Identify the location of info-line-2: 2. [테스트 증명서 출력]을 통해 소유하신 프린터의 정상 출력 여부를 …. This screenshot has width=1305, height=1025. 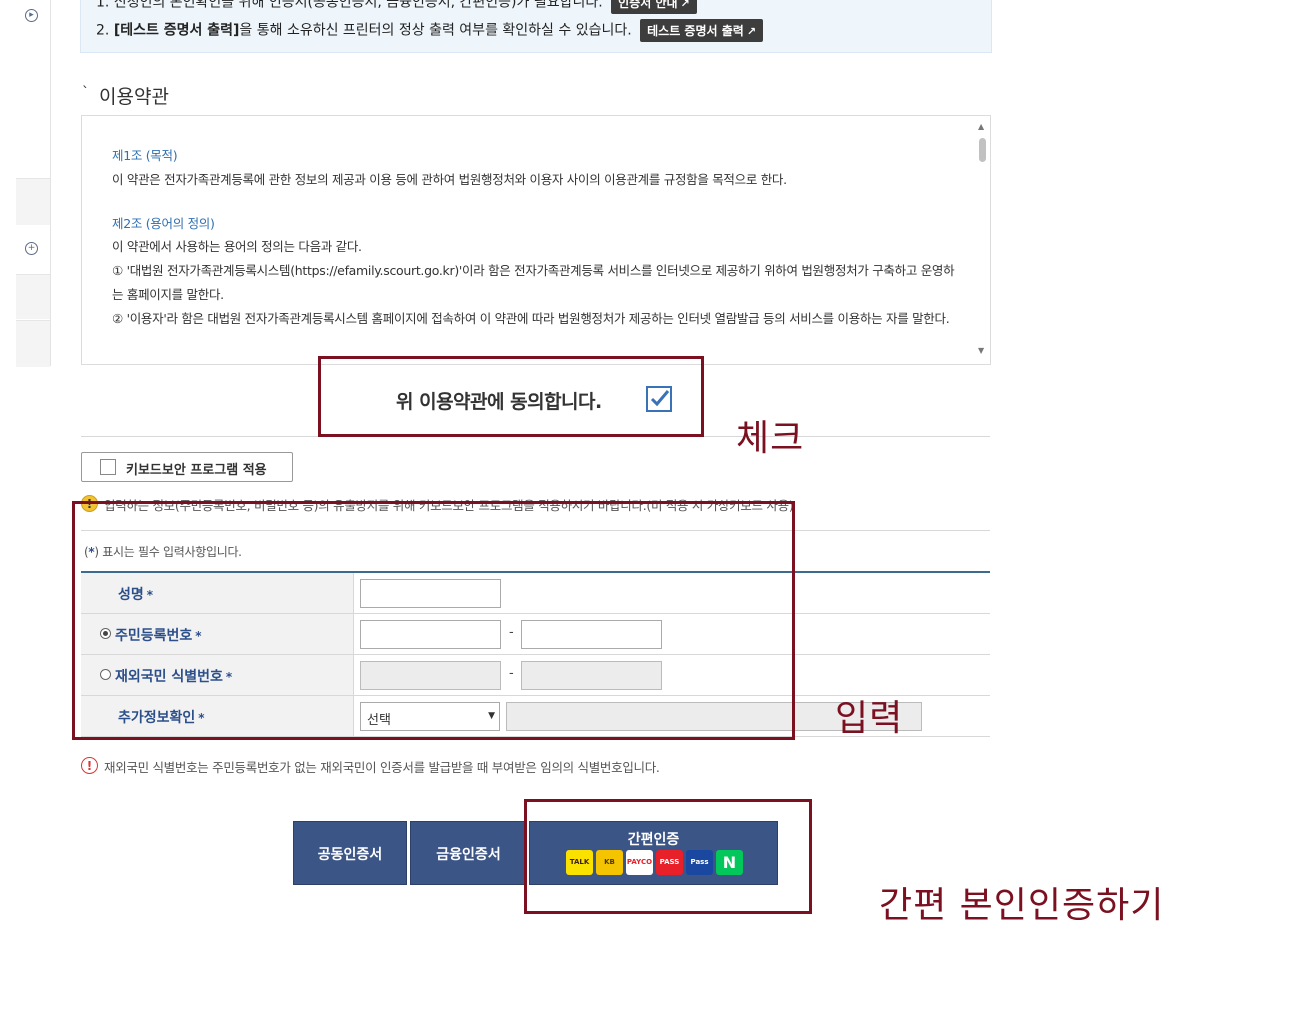
(430, 30).